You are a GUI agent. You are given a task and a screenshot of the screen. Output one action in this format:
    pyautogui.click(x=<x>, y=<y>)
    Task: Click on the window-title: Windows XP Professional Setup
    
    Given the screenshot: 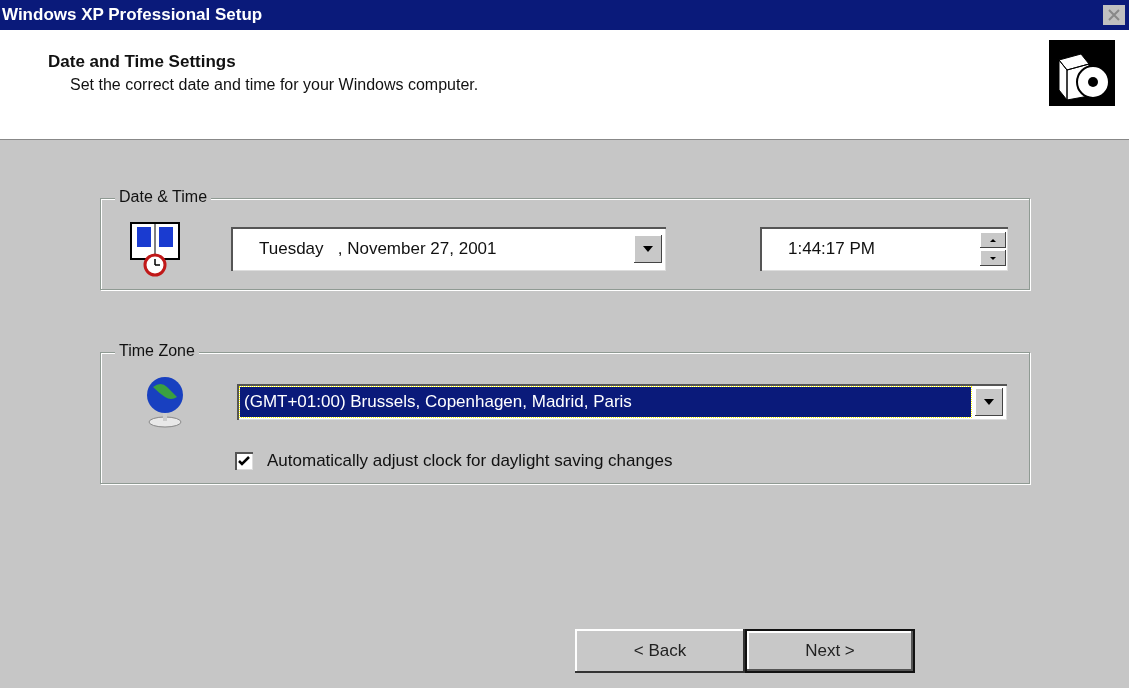 What is the action you would take?
    pyautogui.click(x=132, y=15)
    